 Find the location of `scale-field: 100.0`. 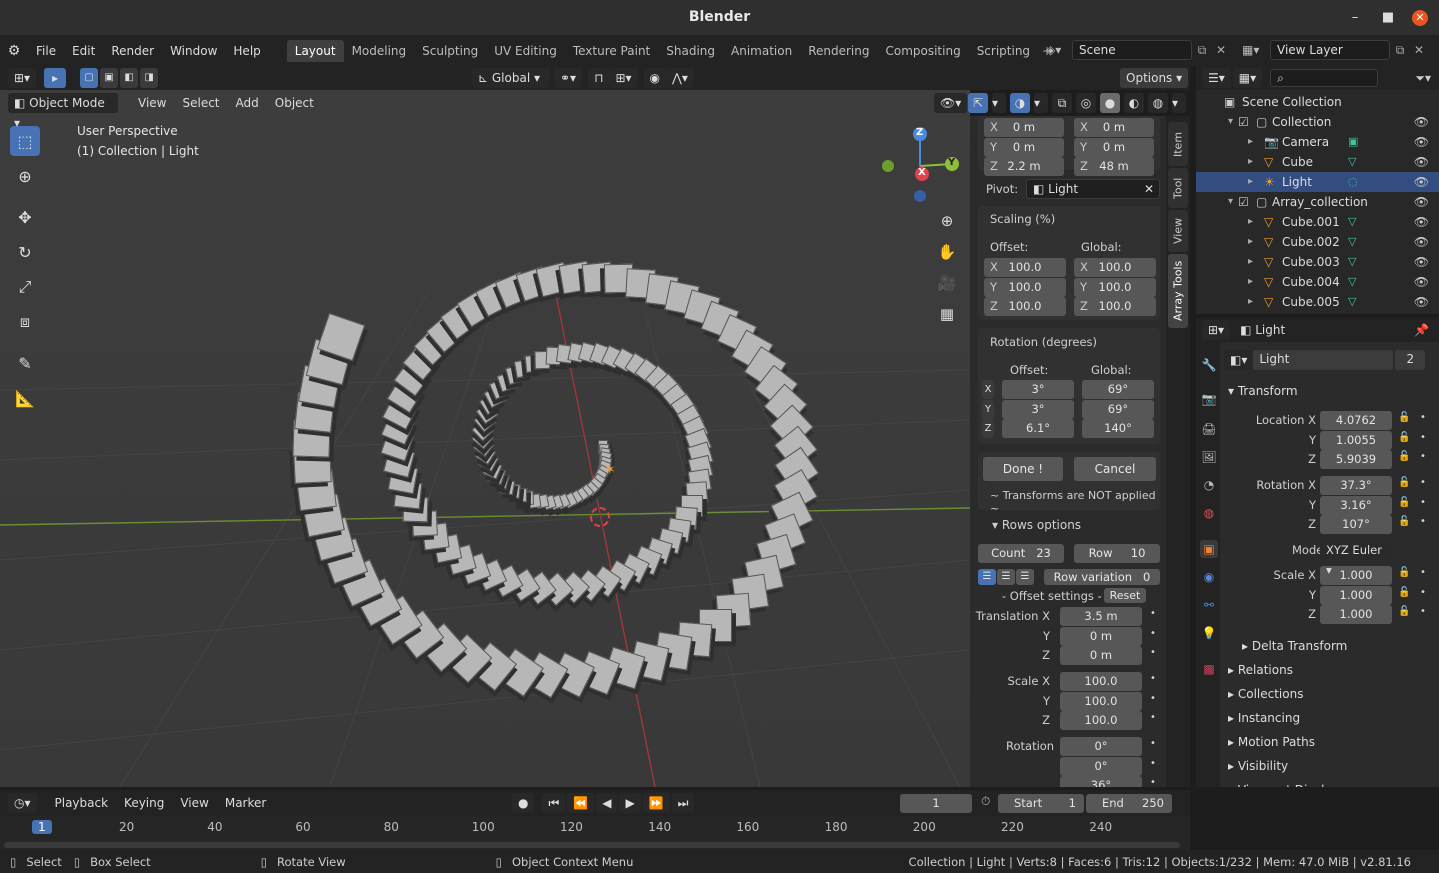

scale-field: 100.0 is located at coordinates (1101, 681).